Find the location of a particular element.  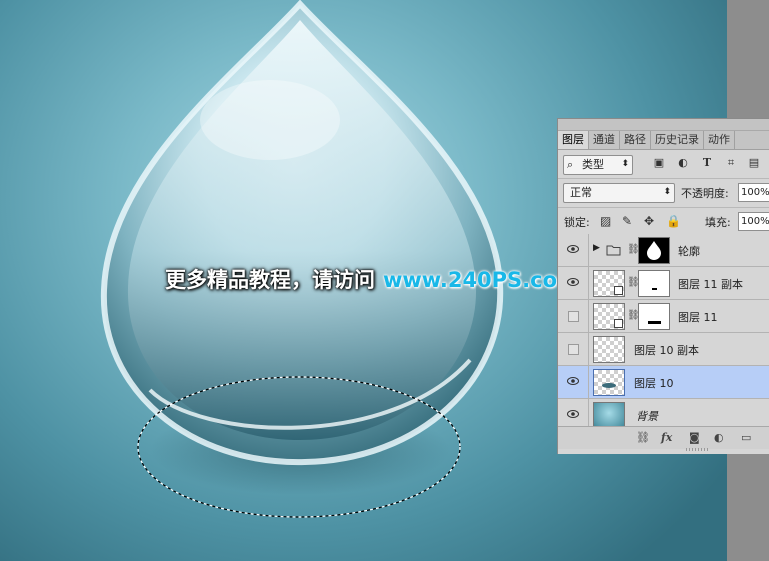

shape-filter-icon: ⌗ is located at coordinates (731, 163).